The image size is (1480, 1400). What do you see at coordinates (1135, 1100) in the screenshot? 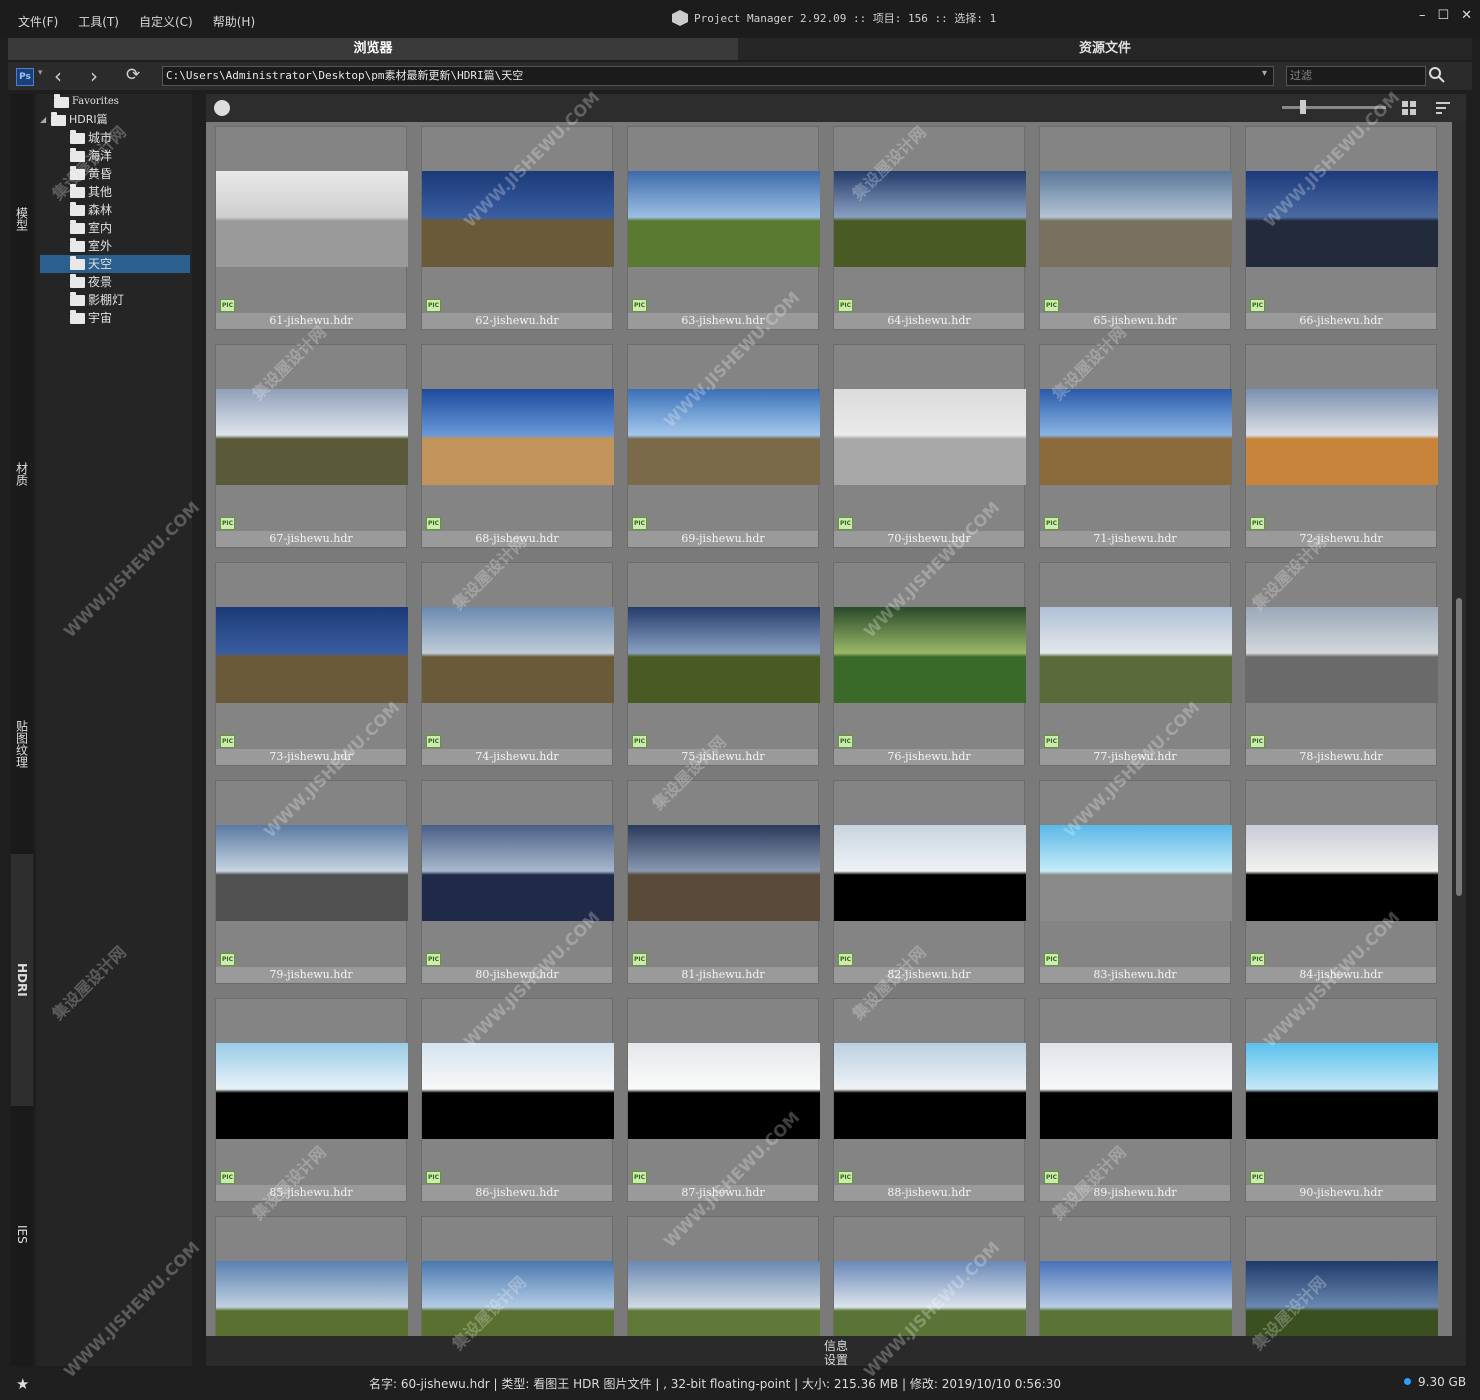
I see `thumbnail-card: PIC 89-jishewu.hdr` at bounding box center [1135, 1100].